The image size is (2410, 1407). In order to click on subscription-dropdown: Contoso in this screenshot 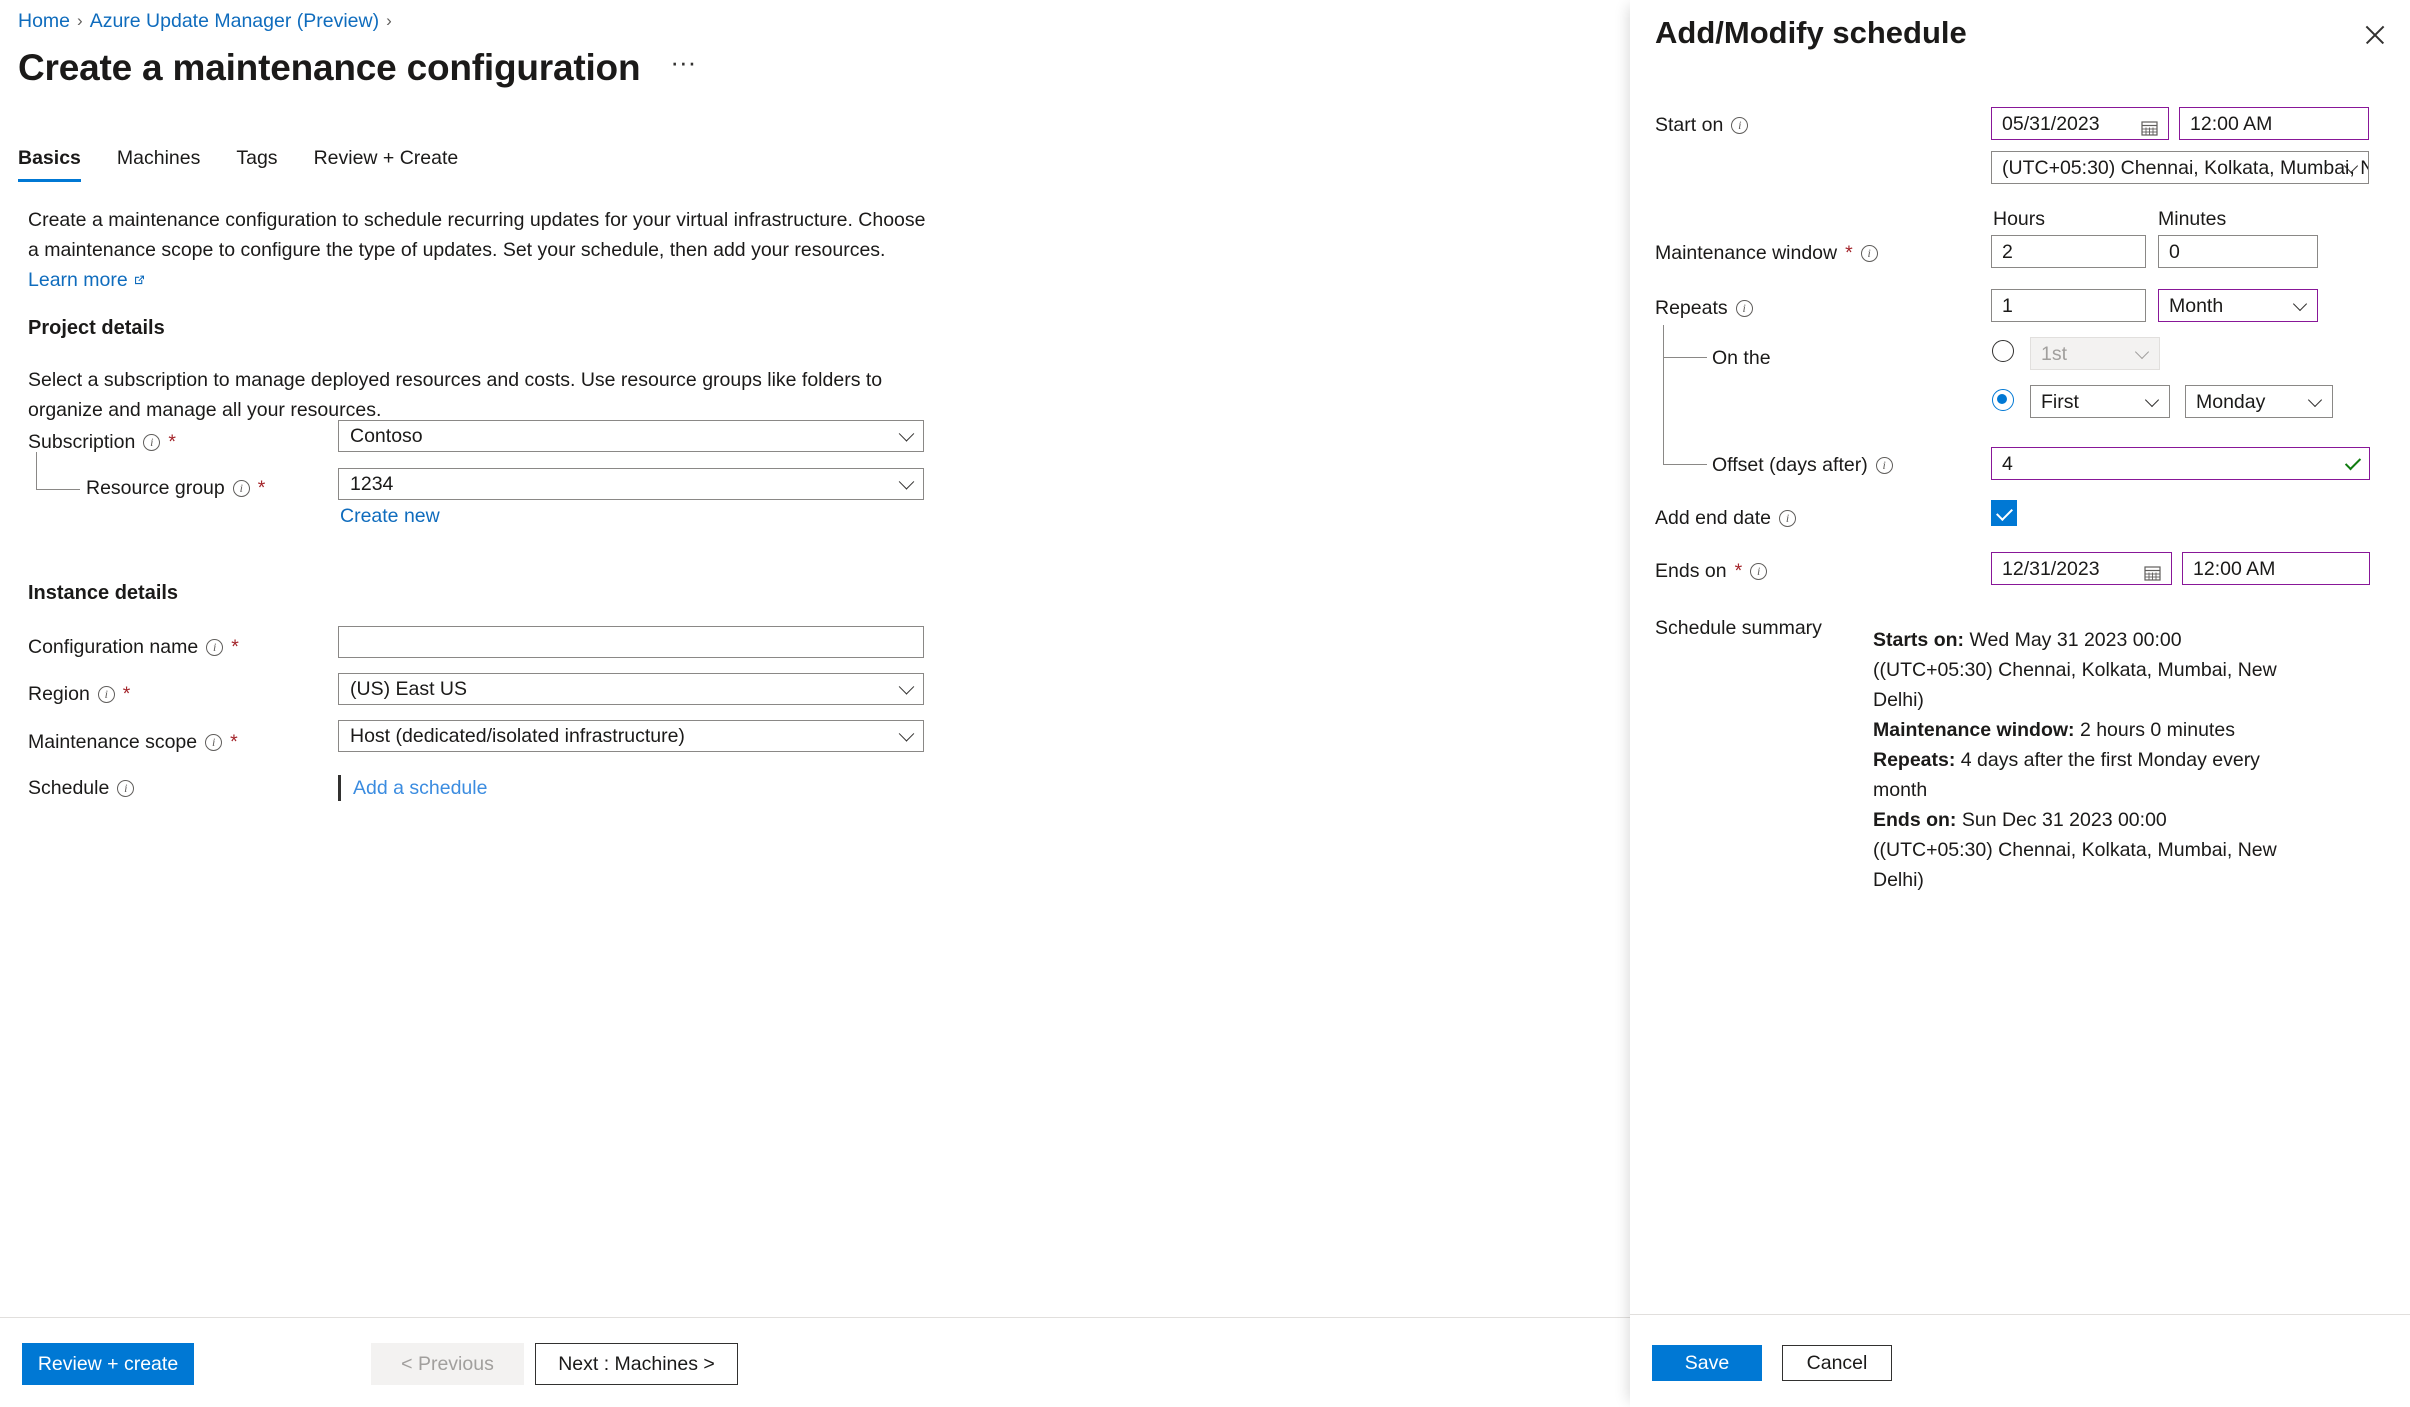, I will do `click(631, 436)`.